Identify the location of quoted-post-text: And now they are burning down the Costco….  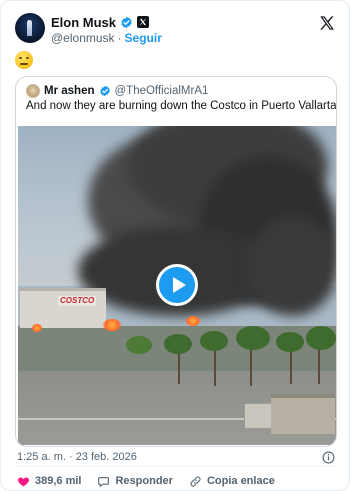
(181, 106).